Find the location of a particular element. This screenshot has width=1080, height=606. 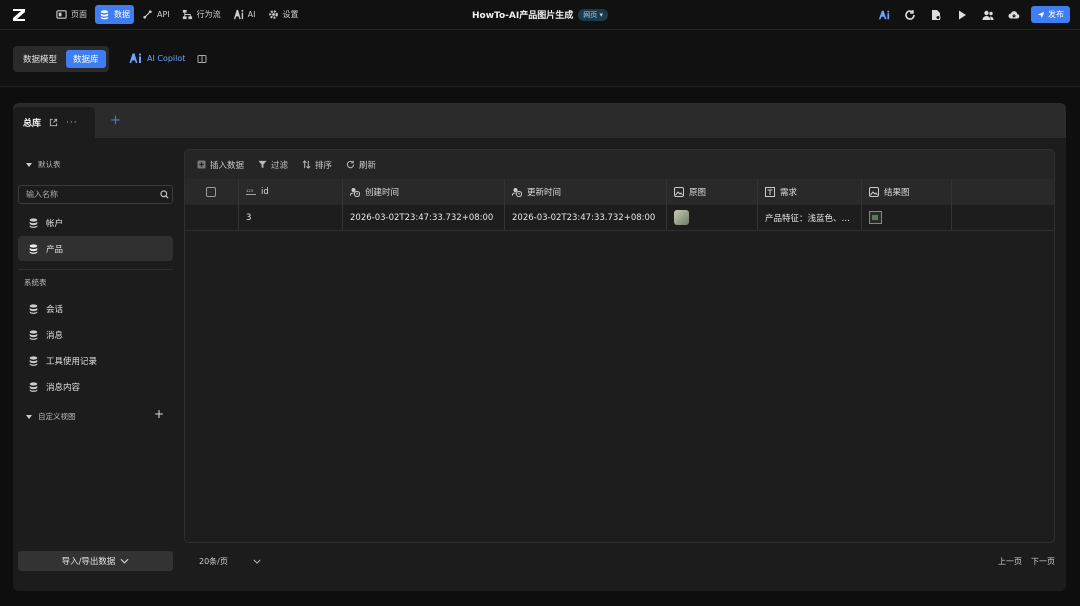

select-all-cell is located at coordinates (212, 192).